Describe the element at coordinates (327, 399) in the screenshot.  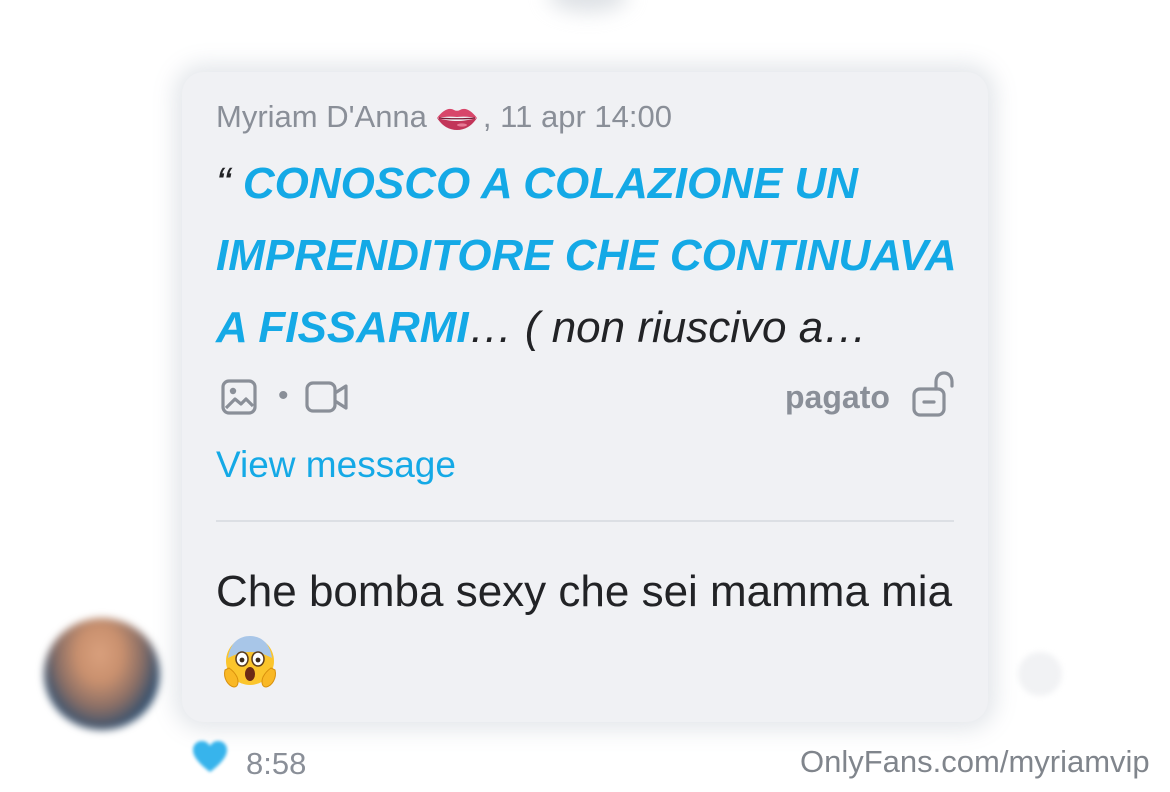
I see `video-icon` at that location.